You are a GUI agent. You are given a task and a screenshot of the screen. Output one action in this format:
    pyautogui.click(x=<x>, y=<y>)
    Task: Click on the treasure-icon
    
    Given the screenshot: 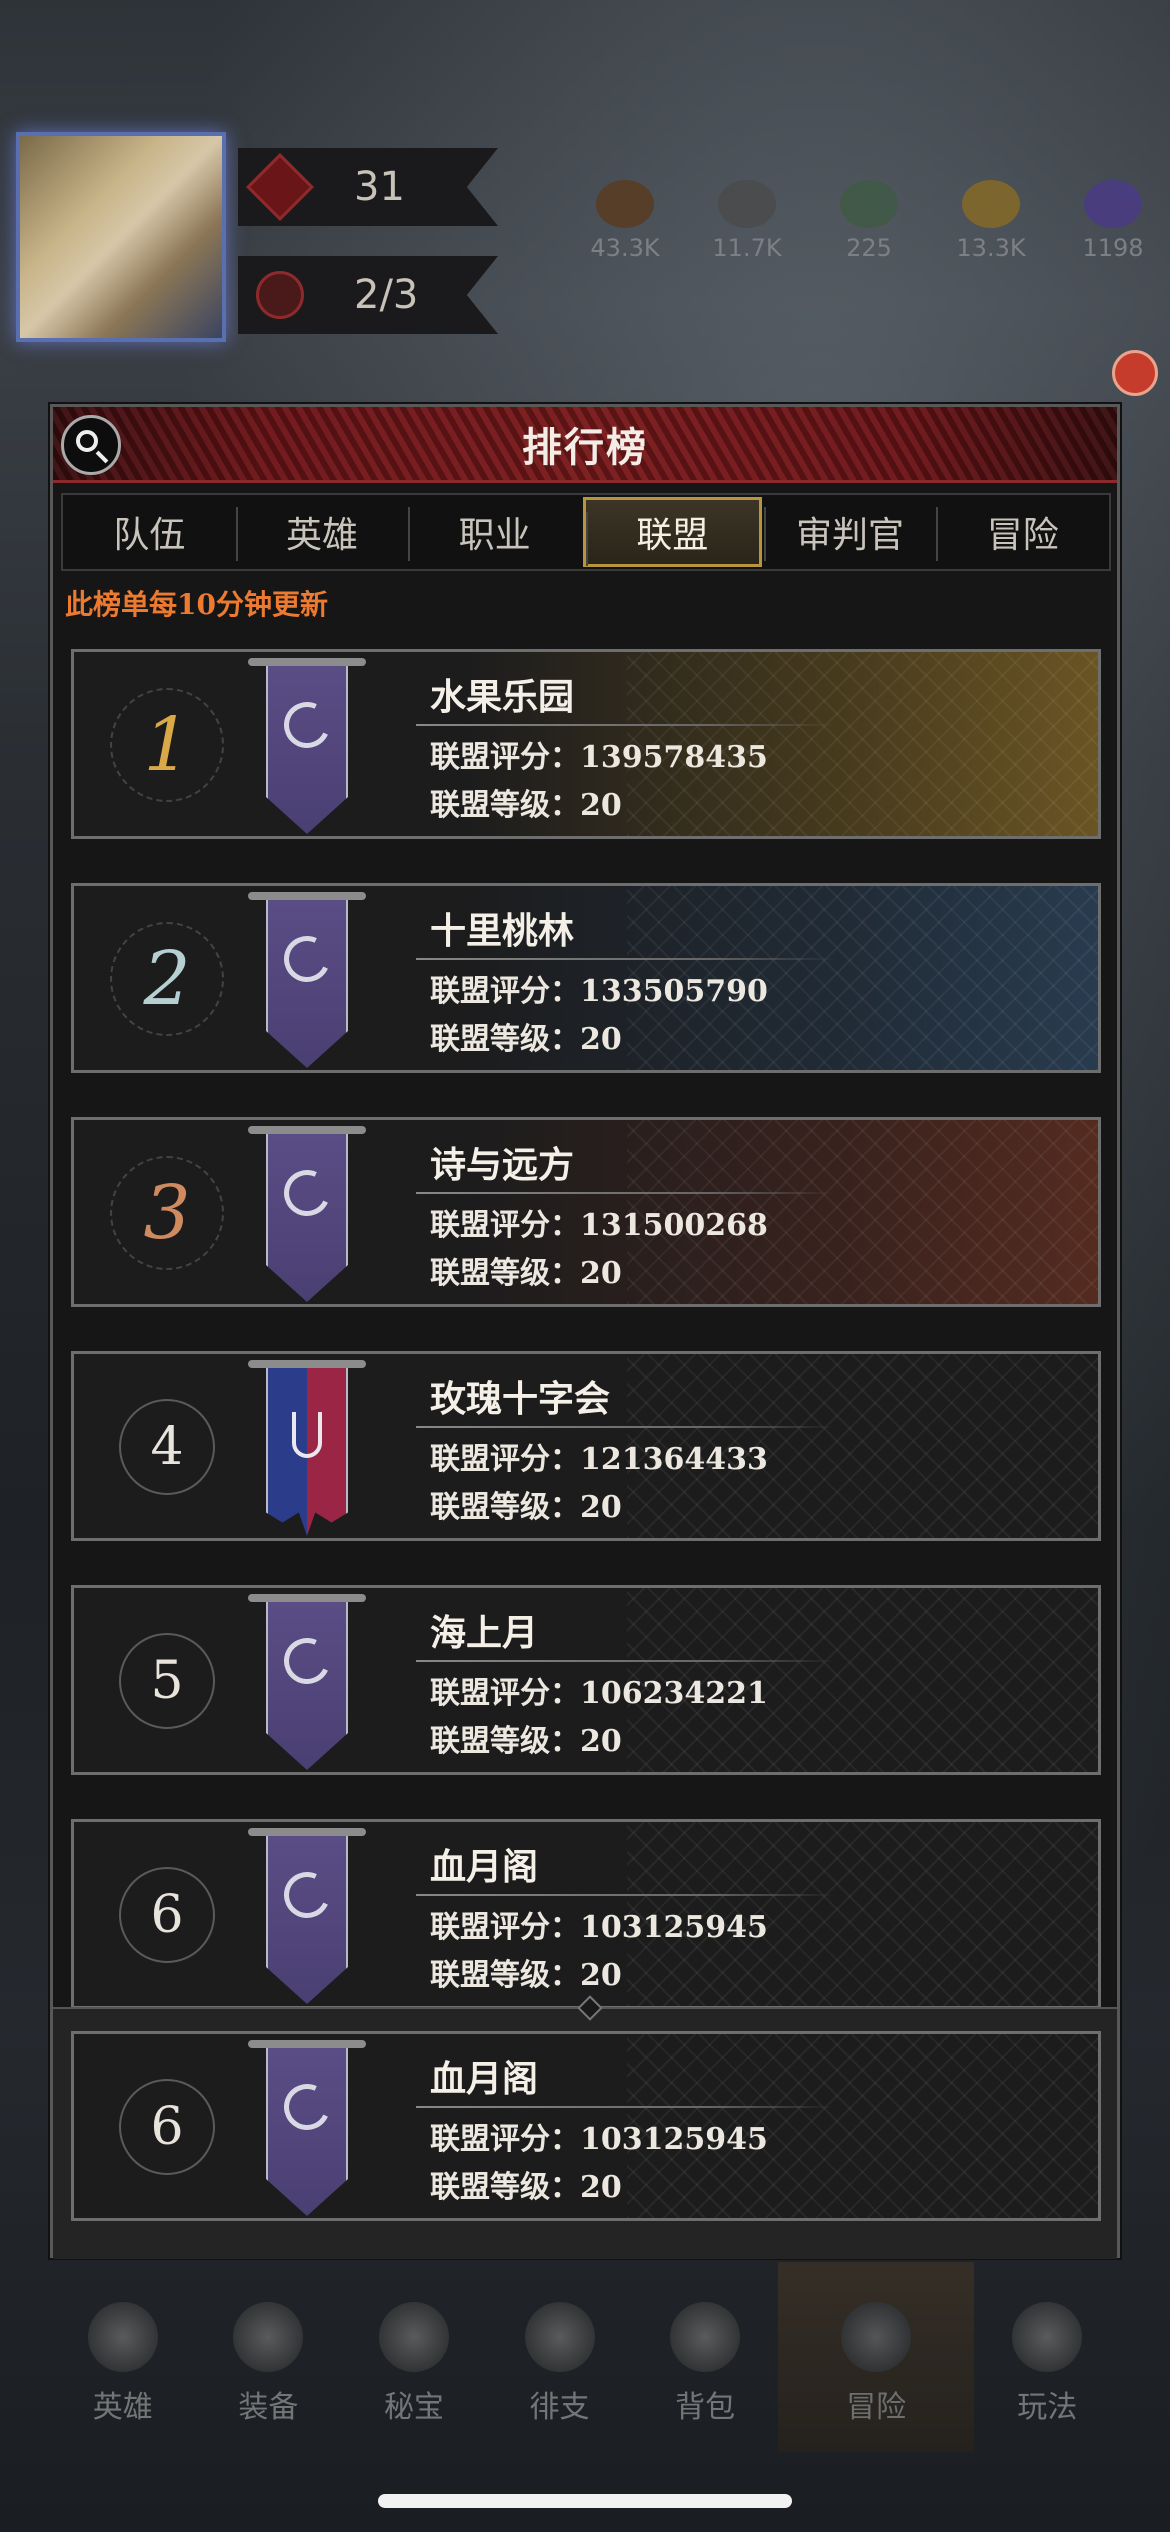 What is the action you would take?
    pyautogui.click(x=413, y=2337)
    